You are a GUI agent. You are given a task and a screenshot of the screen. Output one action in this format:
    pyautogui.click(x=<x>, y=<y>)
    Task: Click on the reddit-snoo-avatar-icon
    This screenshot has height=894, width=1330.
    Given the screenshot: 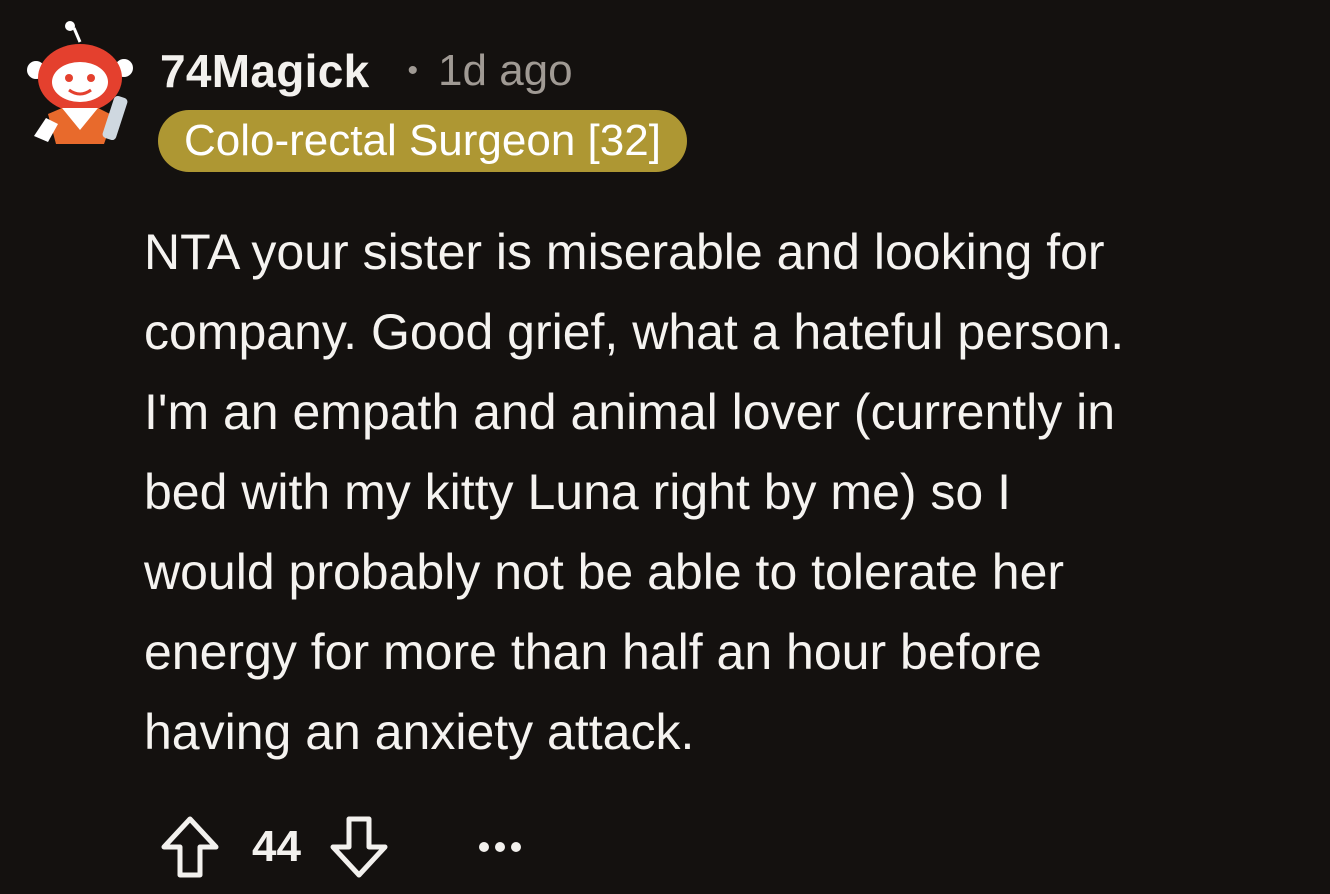 What is the action you would take?
    pyautogui.click(x=80, y=82)
    